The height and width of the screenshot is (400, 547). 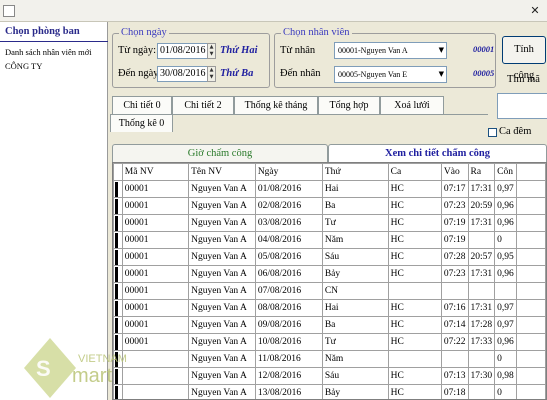 What do you see at coordinates (441, 74) in the screenshot?
I see `dropdown-arrow-icon: ▼` at bounding box center [441, 74].